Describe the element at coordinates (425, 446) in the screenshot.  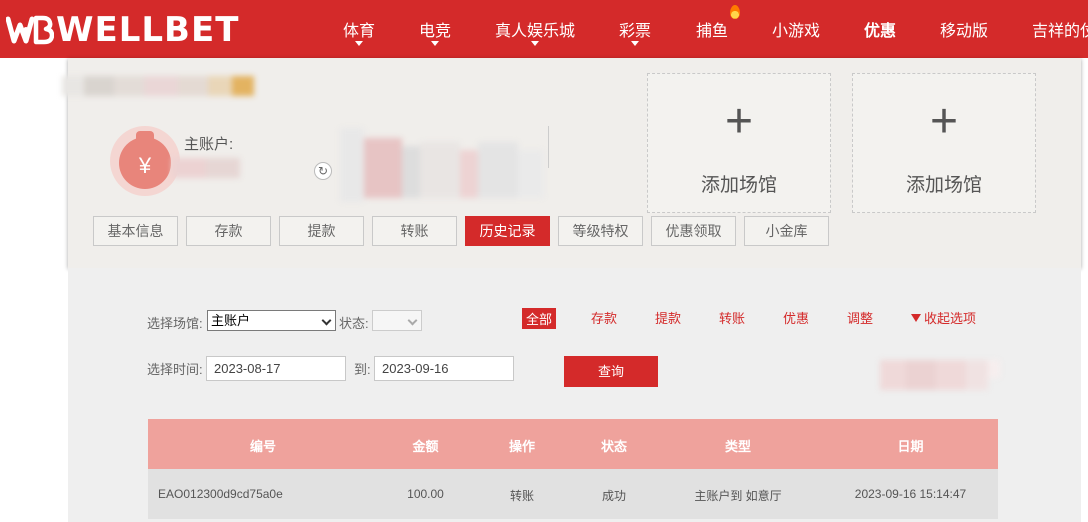
I see `column-header-amount: 金额` at that location.